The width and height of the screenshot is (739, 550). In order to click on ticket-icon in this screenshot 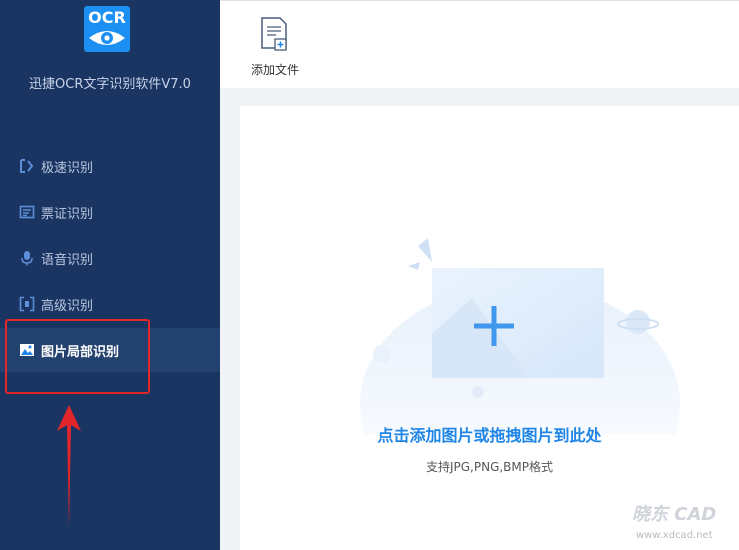, I will do `click(27, 212)`.